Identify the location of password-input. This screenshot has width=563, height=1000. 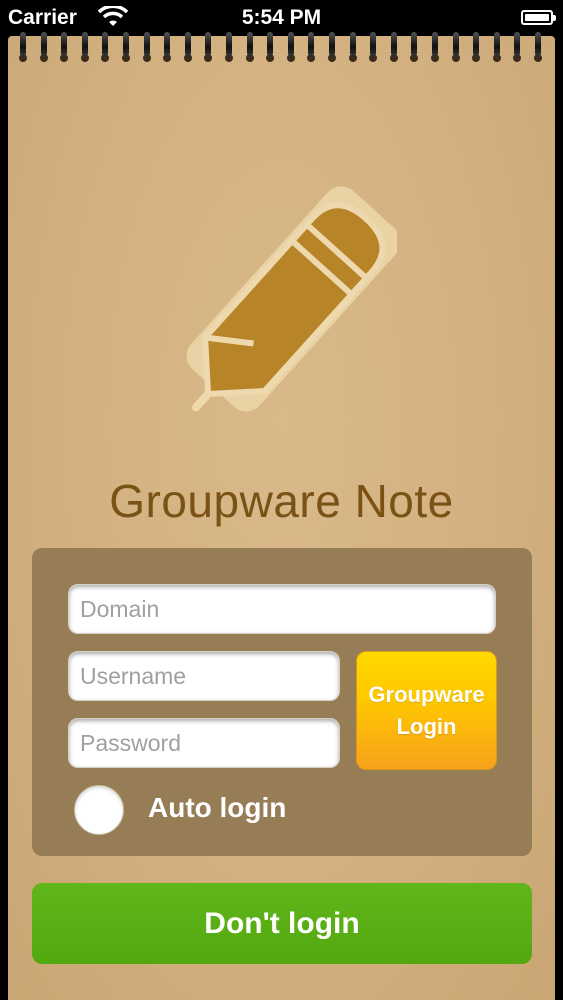
(204, 743).